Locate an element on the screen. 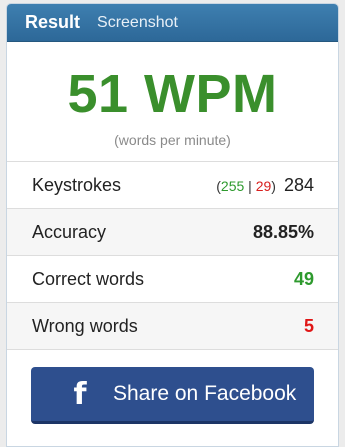 Image resolution: width=345 pixels, height=447 pixels. wpm-unit: (words per minute) is located at coordinates (172, 140).